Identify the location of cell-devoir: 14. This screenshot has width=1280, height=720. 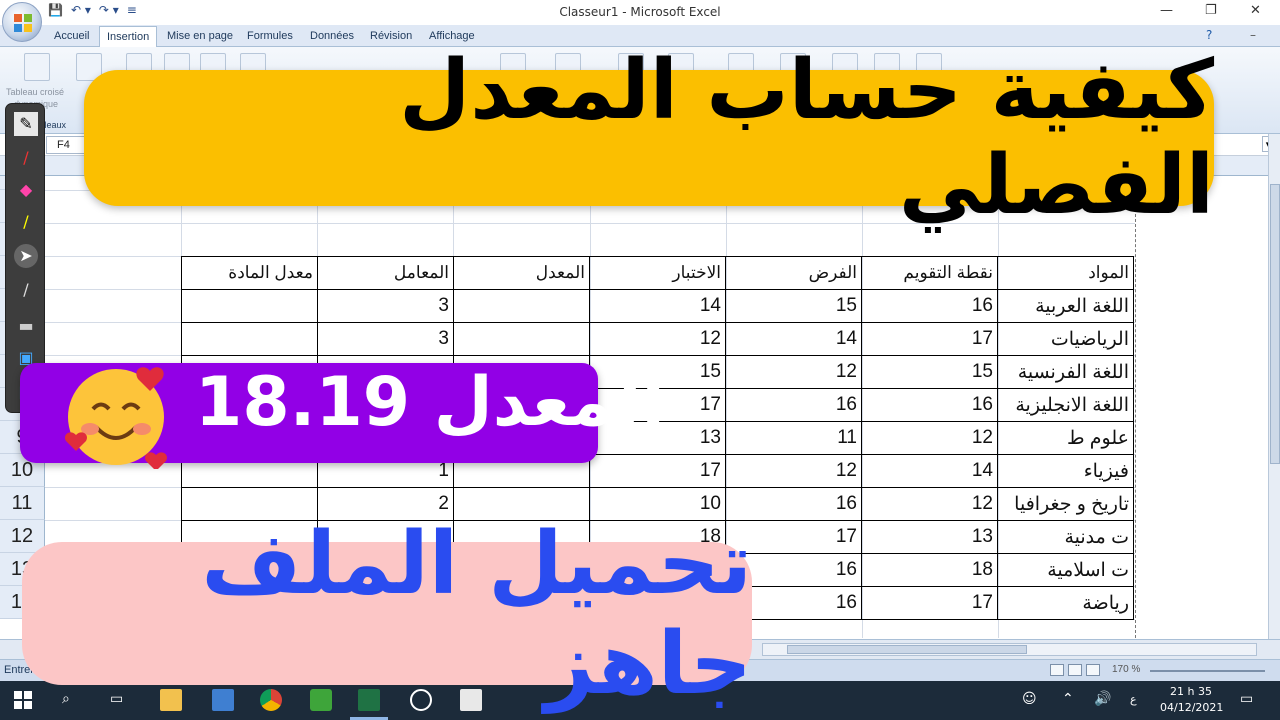
(793, 339).